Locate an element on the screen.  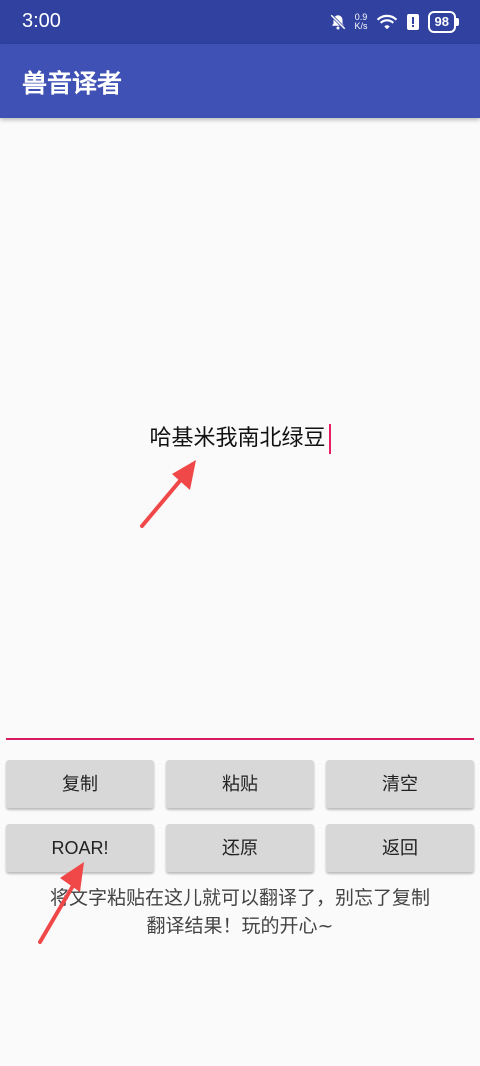
app-title: 兽音译者 is located at coordinates (72, 83).